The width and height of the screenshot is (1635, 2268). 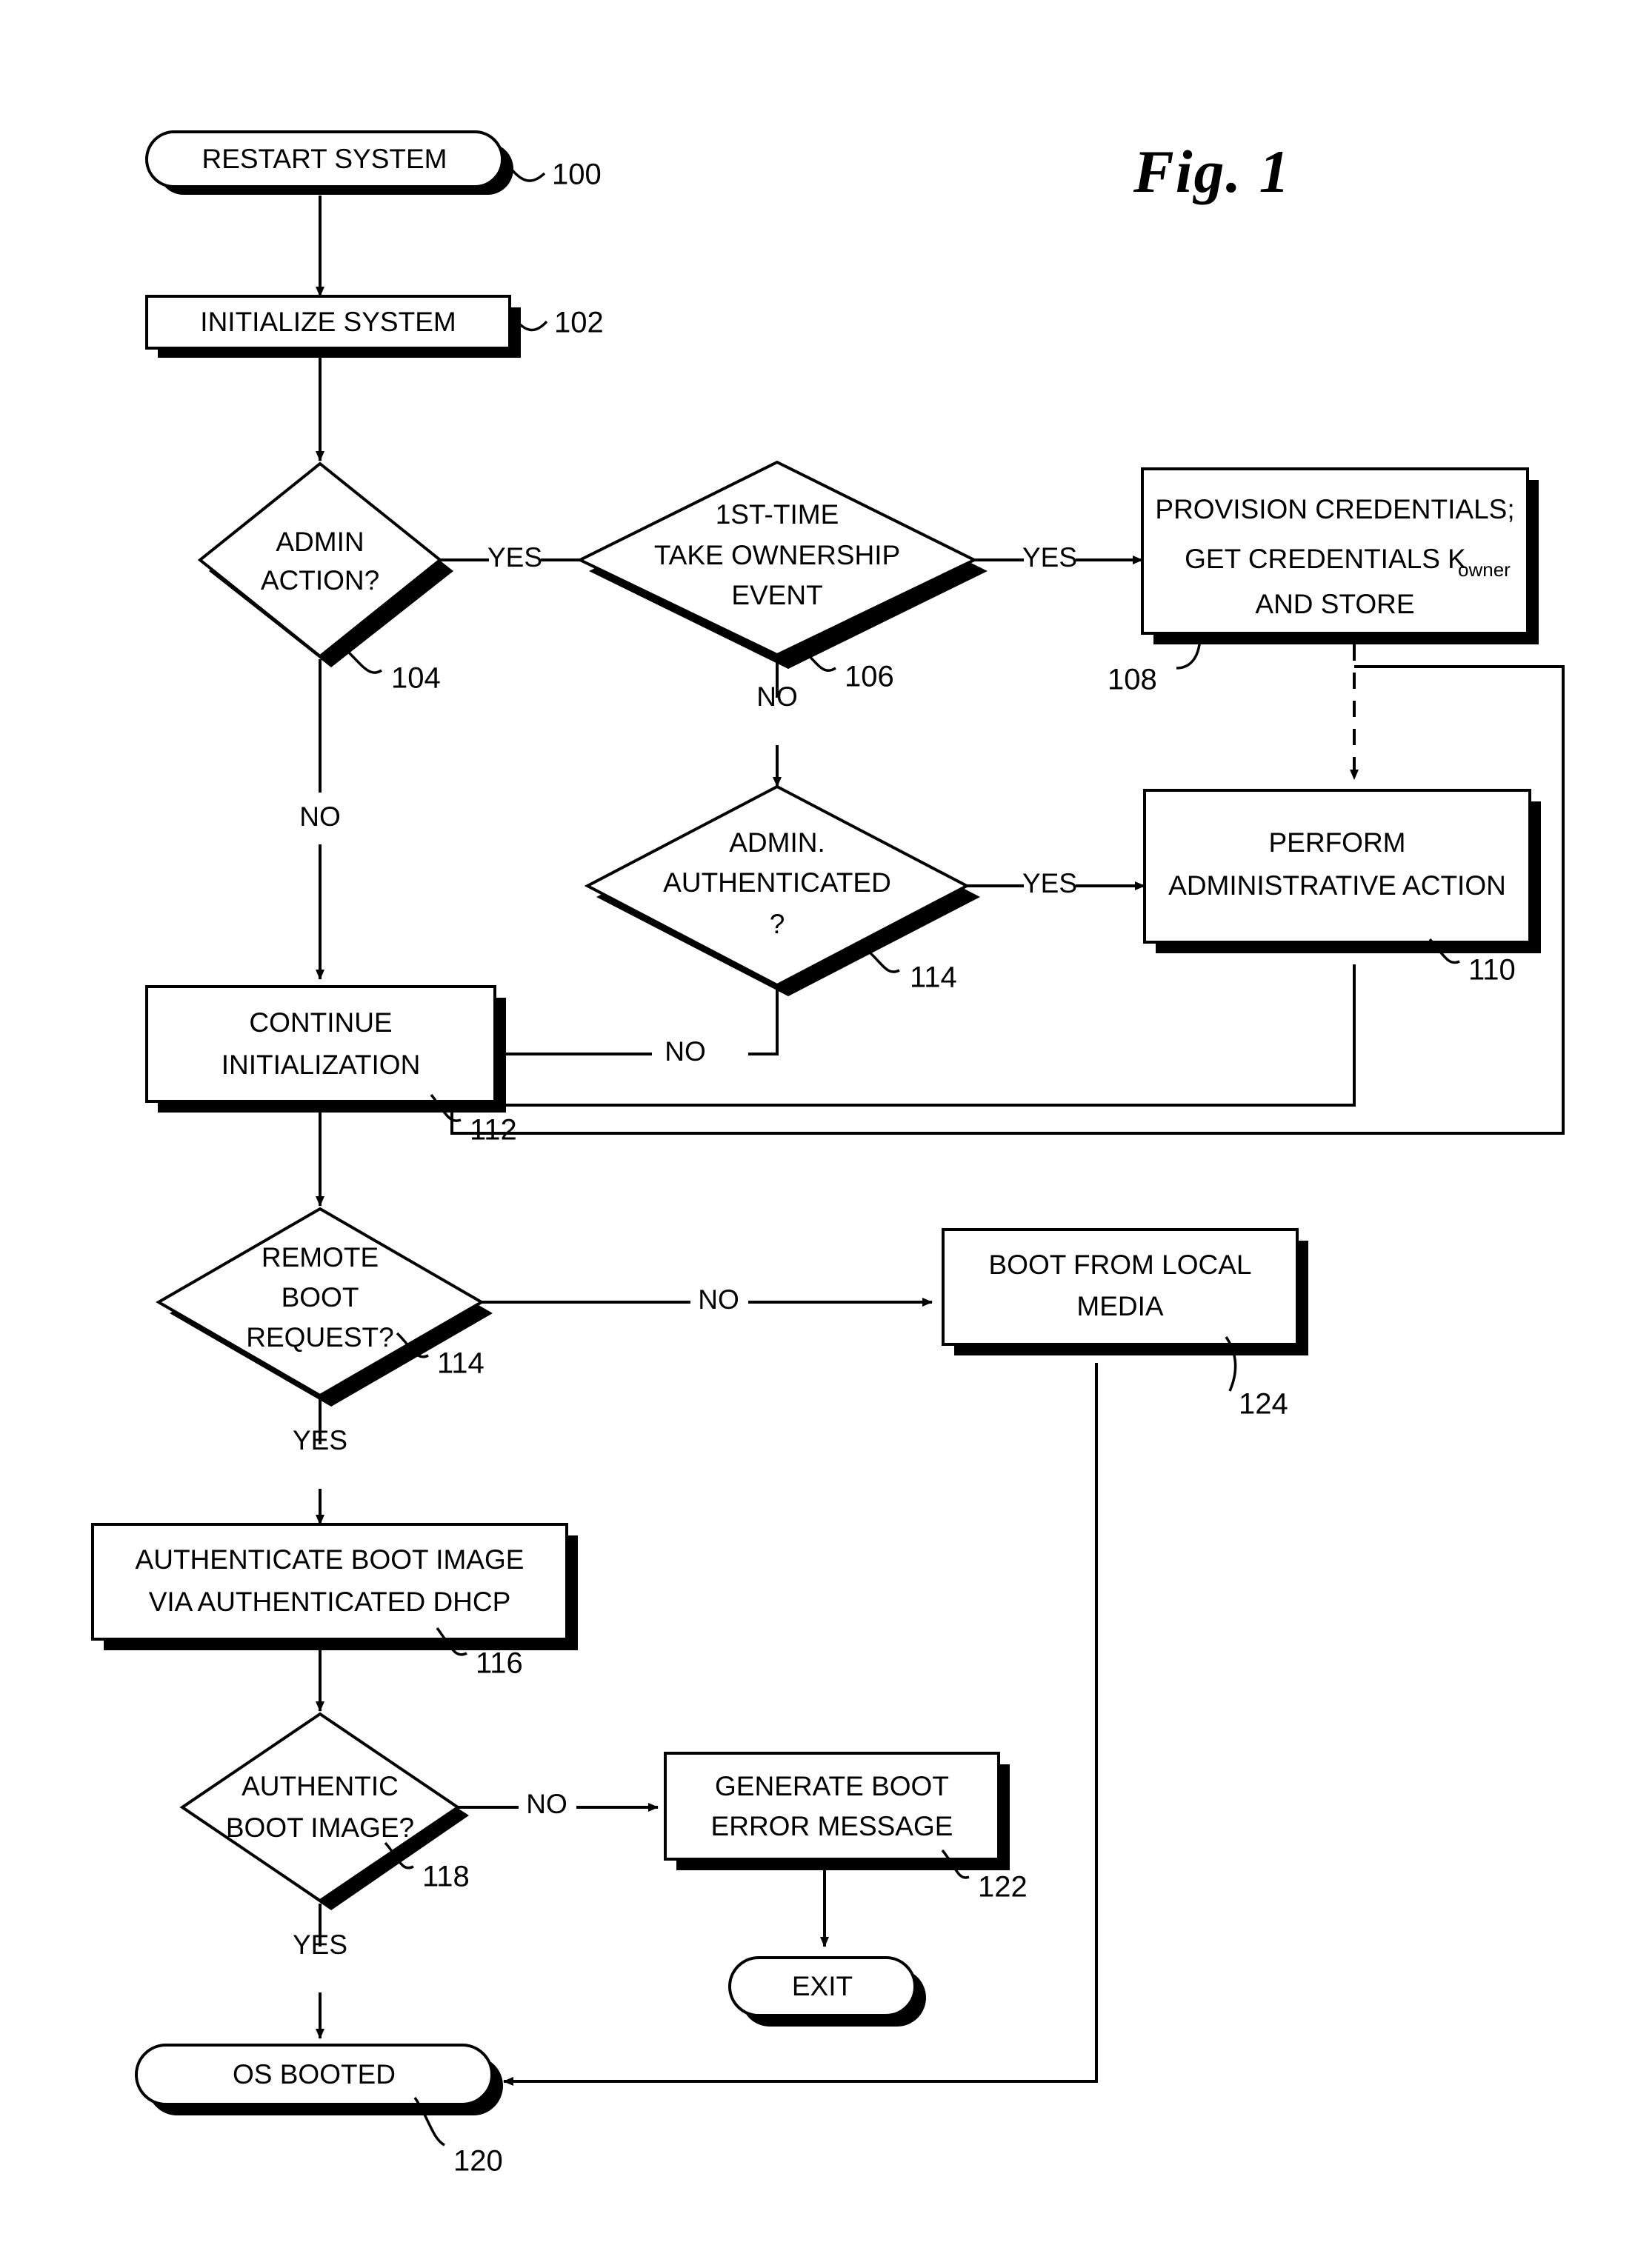 I want to click on node-label-line2: ERROR MESSAGE, so click(x=832, y=1826).